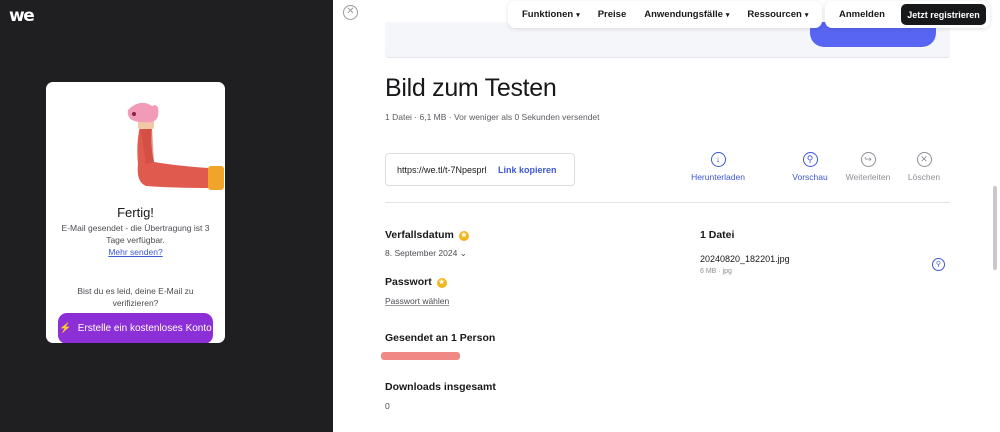  I want to click on file-meta: 6 MB · jpg, so click(716, 271).